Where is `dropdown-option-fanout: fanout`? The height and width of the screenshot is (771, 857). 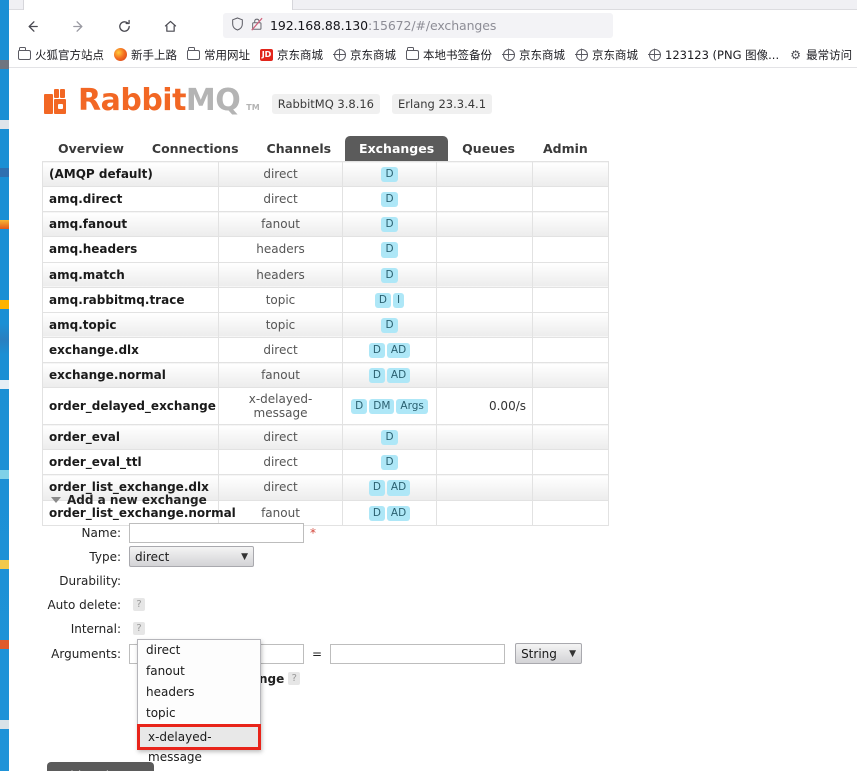 dropdown-option-fanout: fanout is located at coordinates (199, 671).